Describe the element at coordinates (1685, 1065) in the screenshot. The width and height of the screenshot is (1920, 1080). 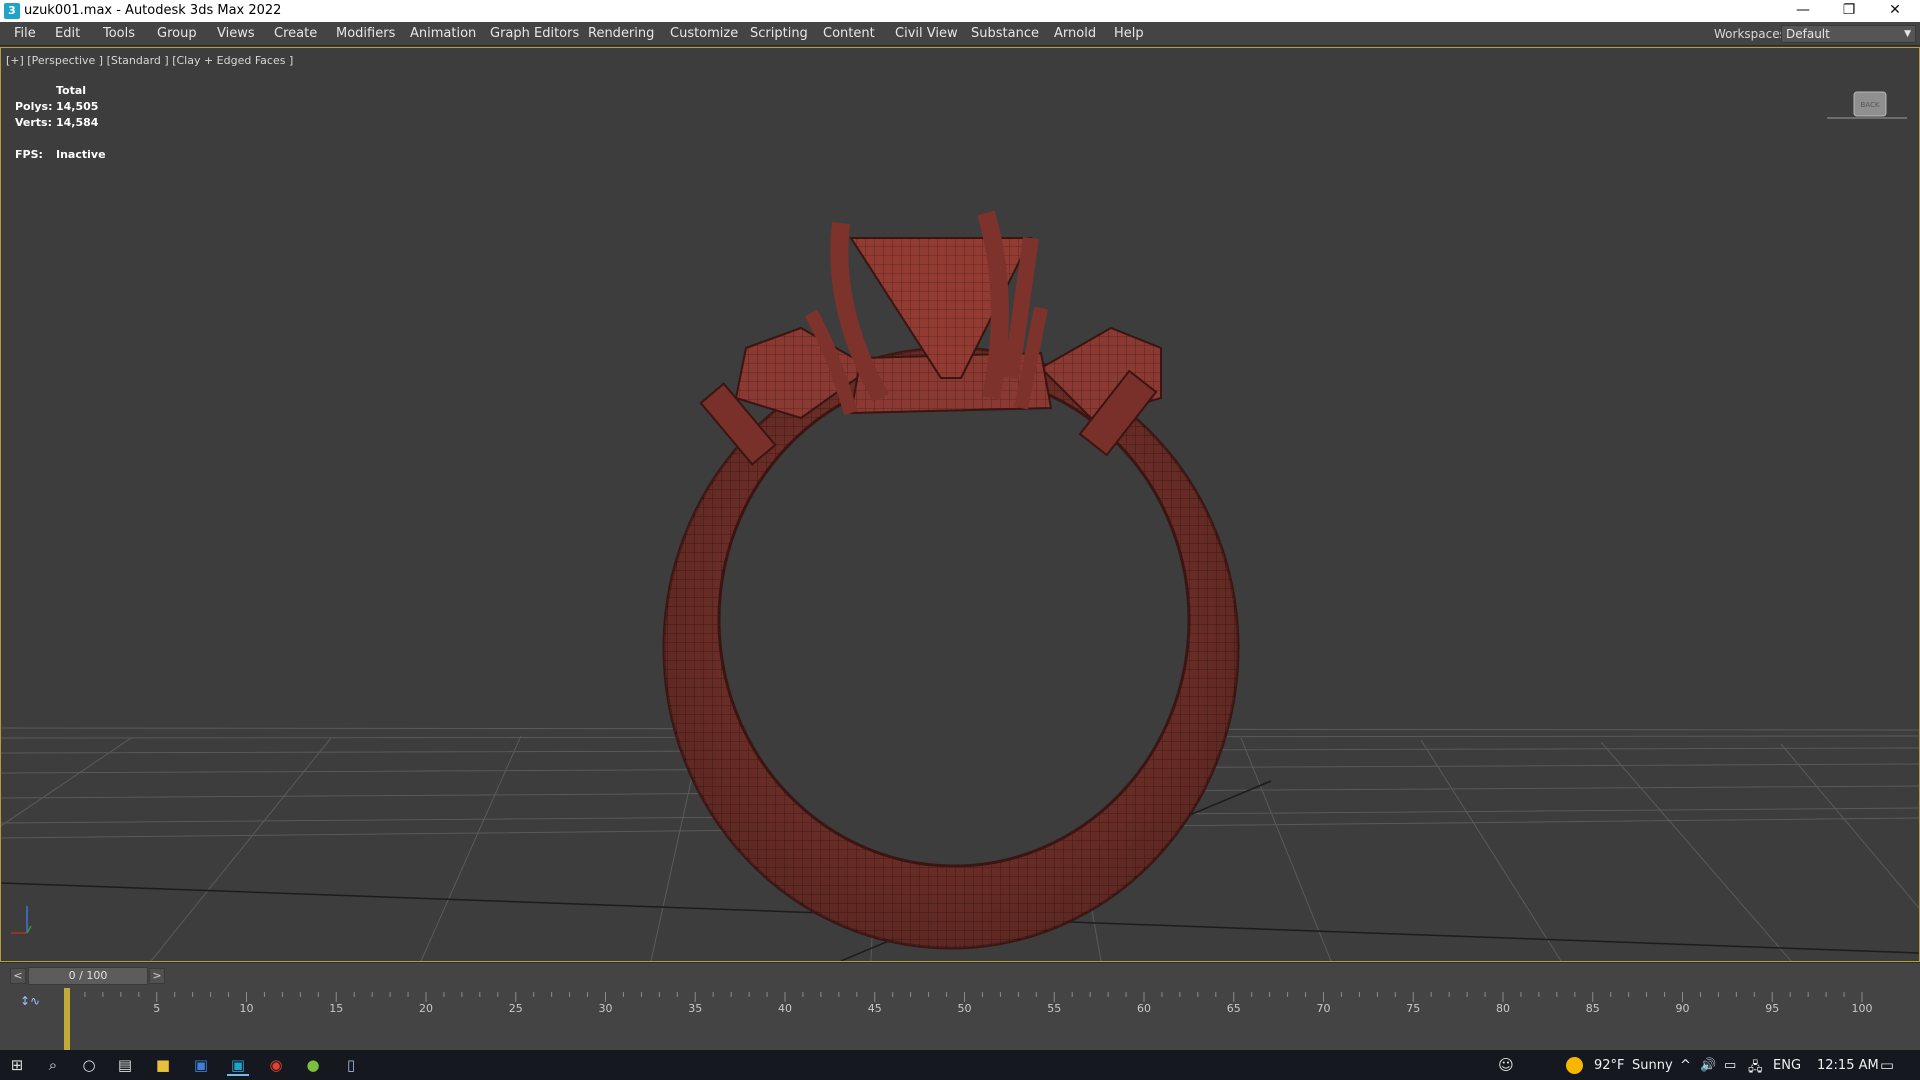
I see `show-hidden-icons-icon: ^` at that location.